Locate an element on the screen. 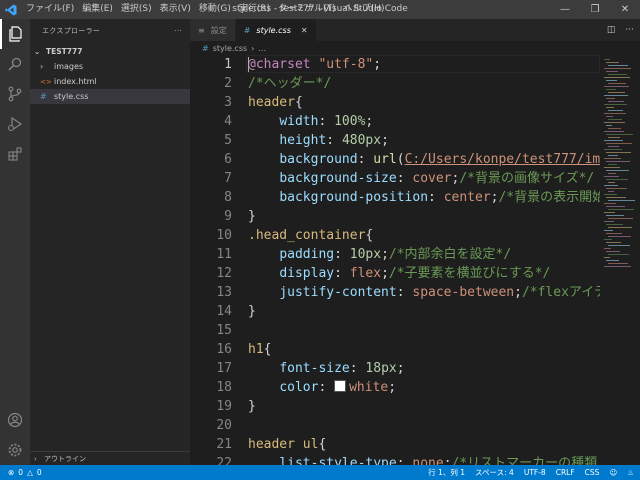  code-line: 14} is located at coordinates (395, 311).